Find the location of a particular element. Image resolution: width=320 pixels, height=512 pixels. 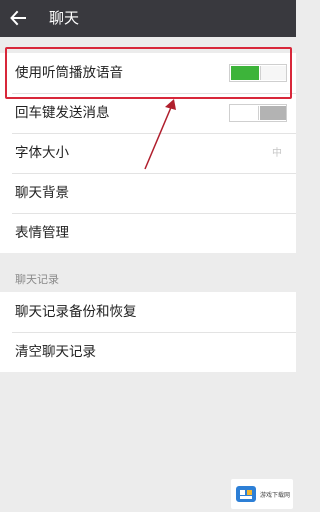

backup-restore-row: 聊天记录备份和恢复 is located at coordinates (148, 312).